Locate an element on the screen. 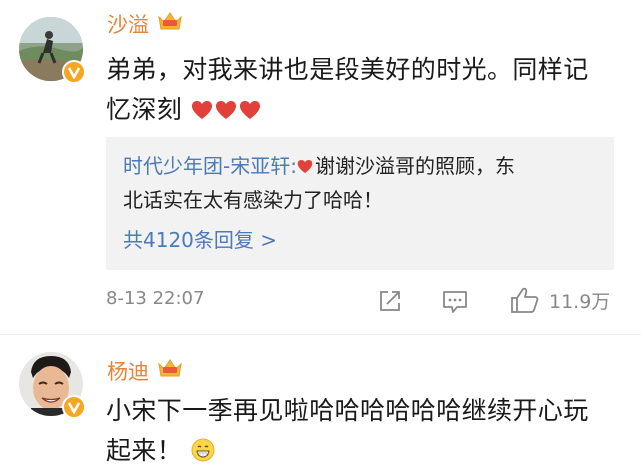  like-icon is located at coordinates (525, 300).